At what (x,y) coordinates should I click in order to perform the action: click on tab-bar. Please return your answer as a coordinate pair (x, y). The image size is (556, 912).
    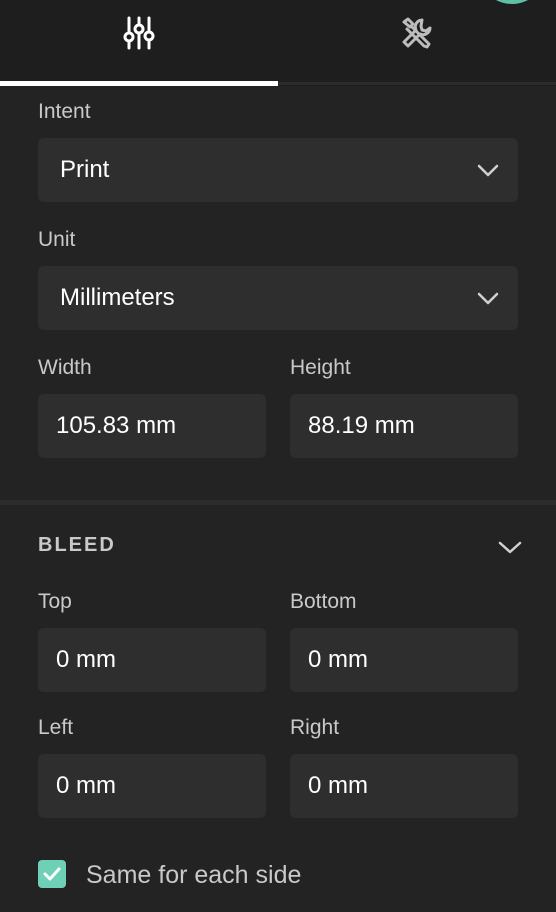
    Looking at the image, I should click on (278, 43).